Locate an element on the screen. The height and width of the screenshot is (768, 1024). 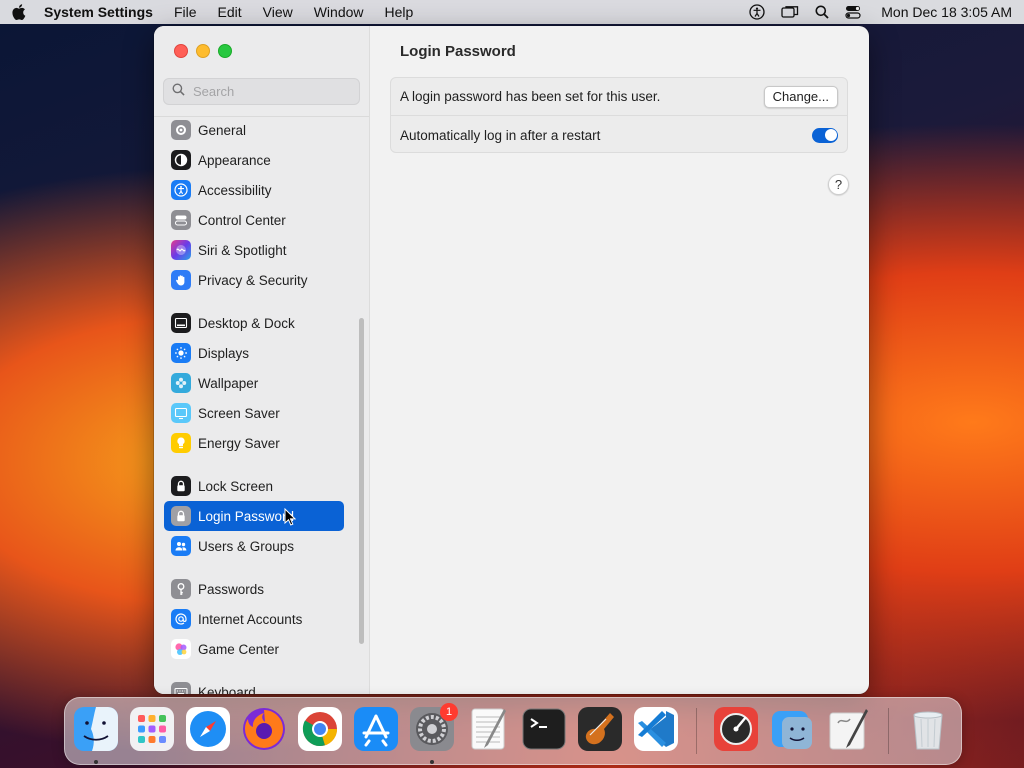
battery-icon is located at coordinates (181, 443).